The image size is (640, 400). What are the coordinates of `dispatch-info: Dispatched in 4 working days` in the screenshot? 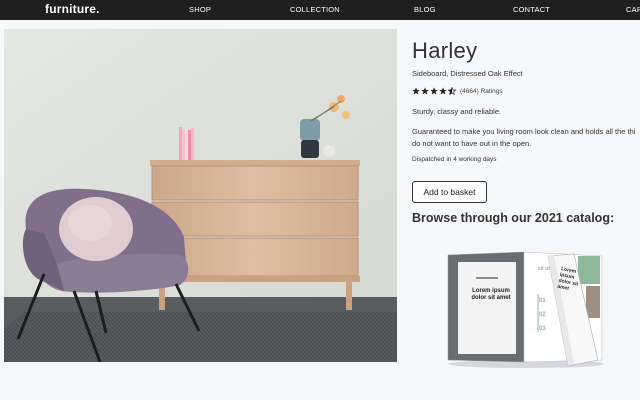 It's located at (454, 159).